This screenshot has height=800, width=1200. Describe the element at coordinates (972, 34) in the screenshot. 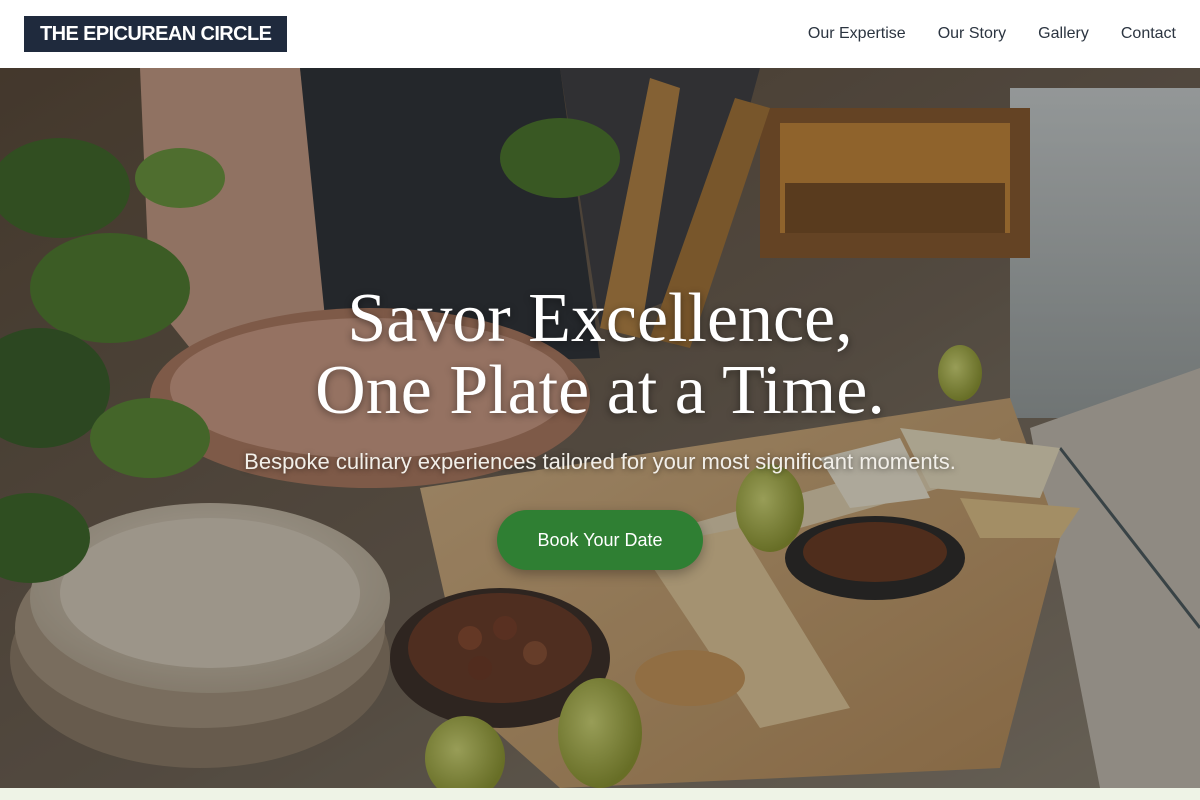

I see `nav-link-our-story: Our Story` at that location.